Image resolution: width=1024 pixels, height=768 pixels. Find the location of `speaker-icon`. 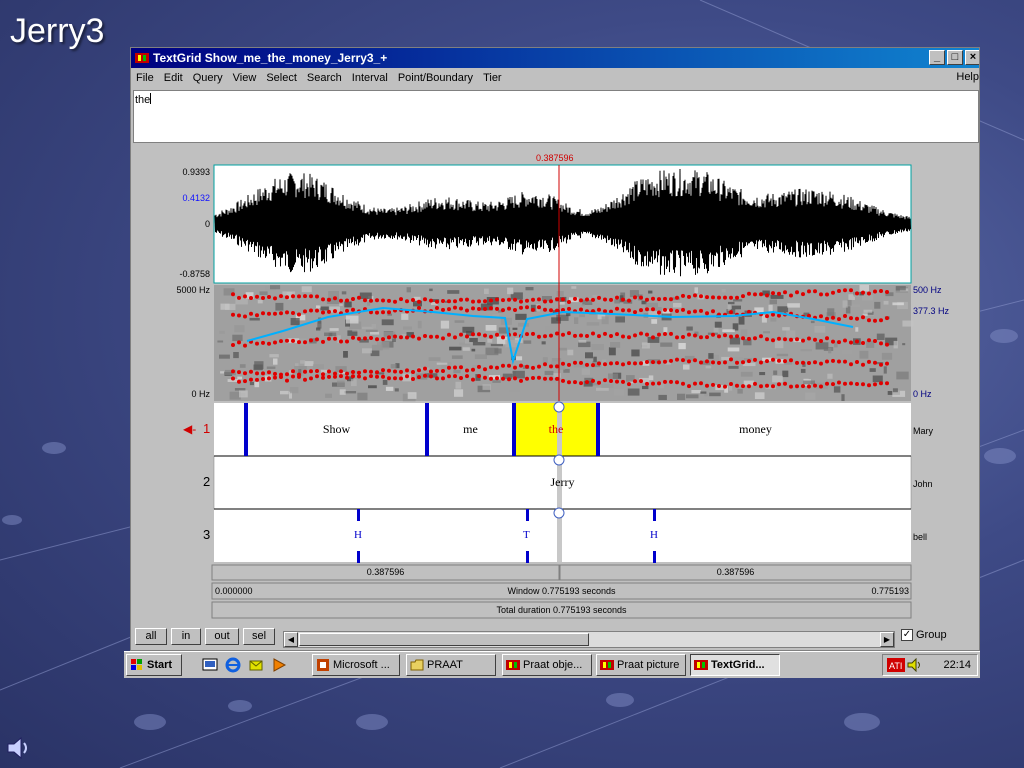

speaker-icon is located at coordinates (18, 748).